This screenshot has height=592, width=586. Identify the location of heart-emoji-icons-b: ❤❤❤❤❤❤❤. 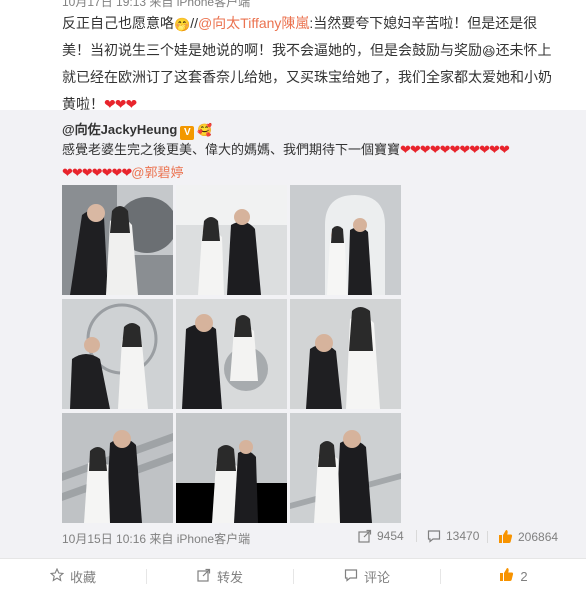
(97, 172).